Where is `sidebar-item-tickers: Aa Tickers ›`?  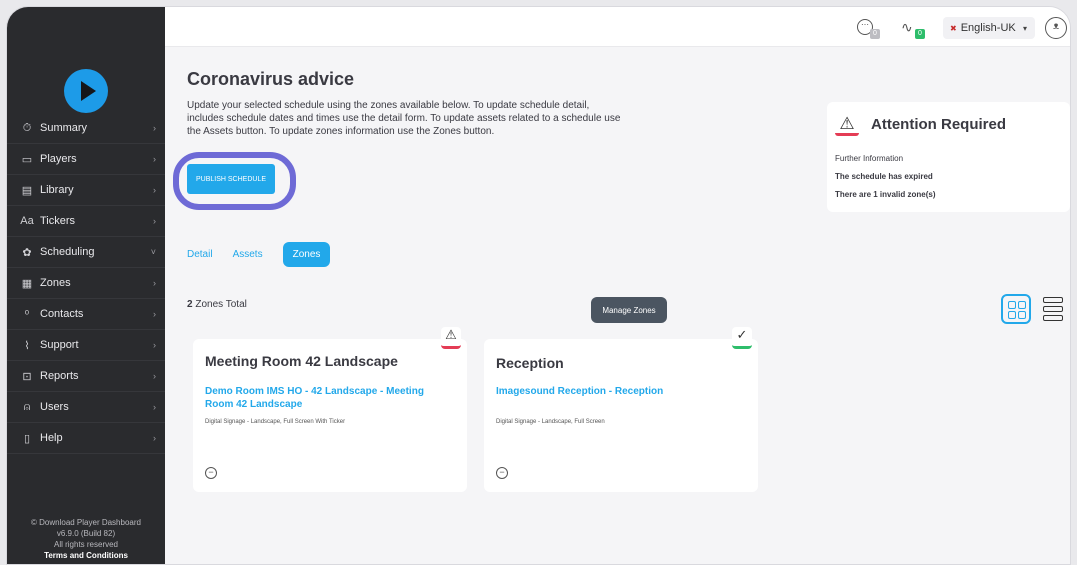 sidebar-item-tickers: Aa Tickers › is located at coordinates (86, 221).